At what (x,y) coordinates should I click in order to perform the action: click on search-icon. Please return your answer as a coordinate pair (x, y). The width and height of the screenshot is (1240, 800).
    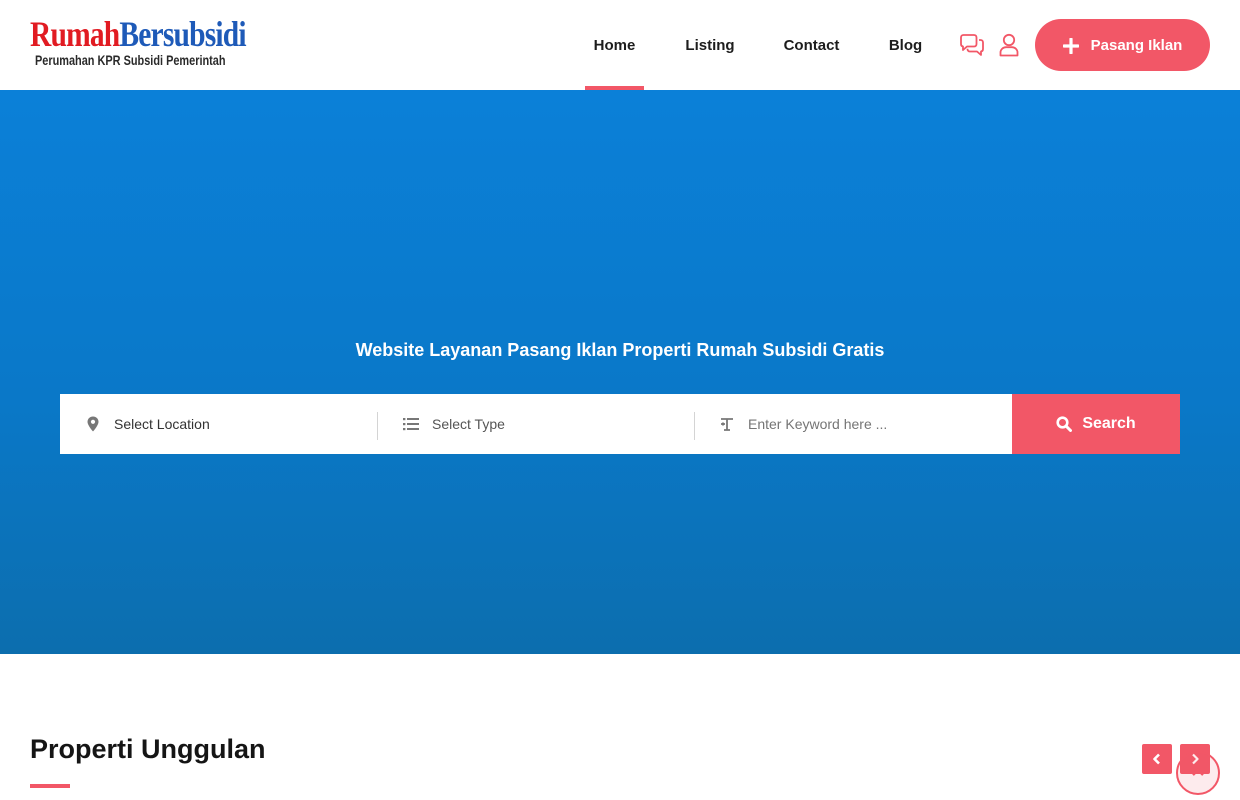
    Looking at the image, I should click on (1064, 424).